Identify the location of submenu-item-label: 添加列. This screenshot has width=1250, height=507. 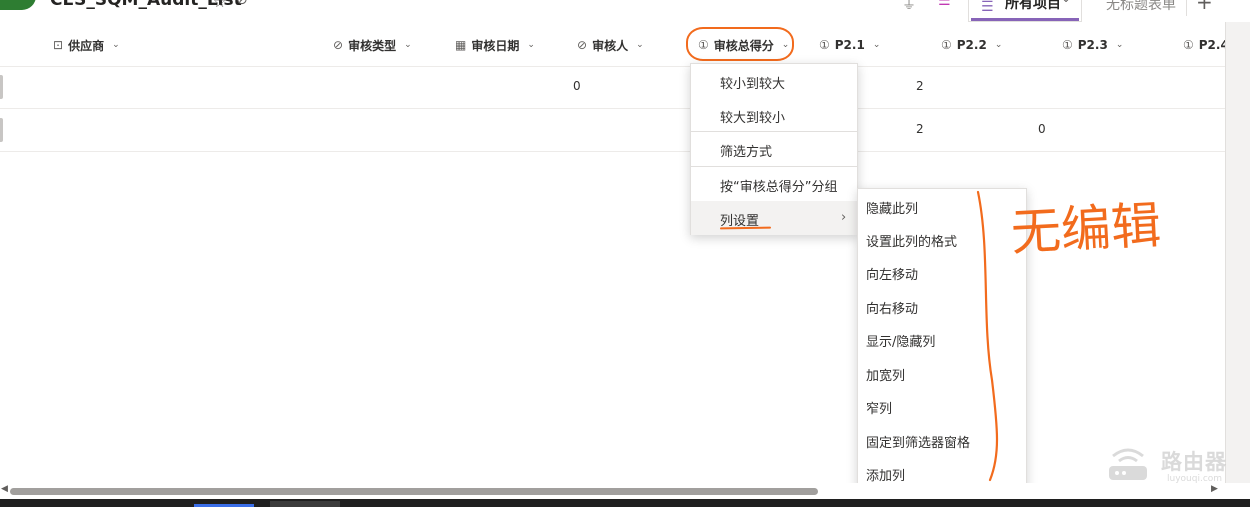
(886, 476).